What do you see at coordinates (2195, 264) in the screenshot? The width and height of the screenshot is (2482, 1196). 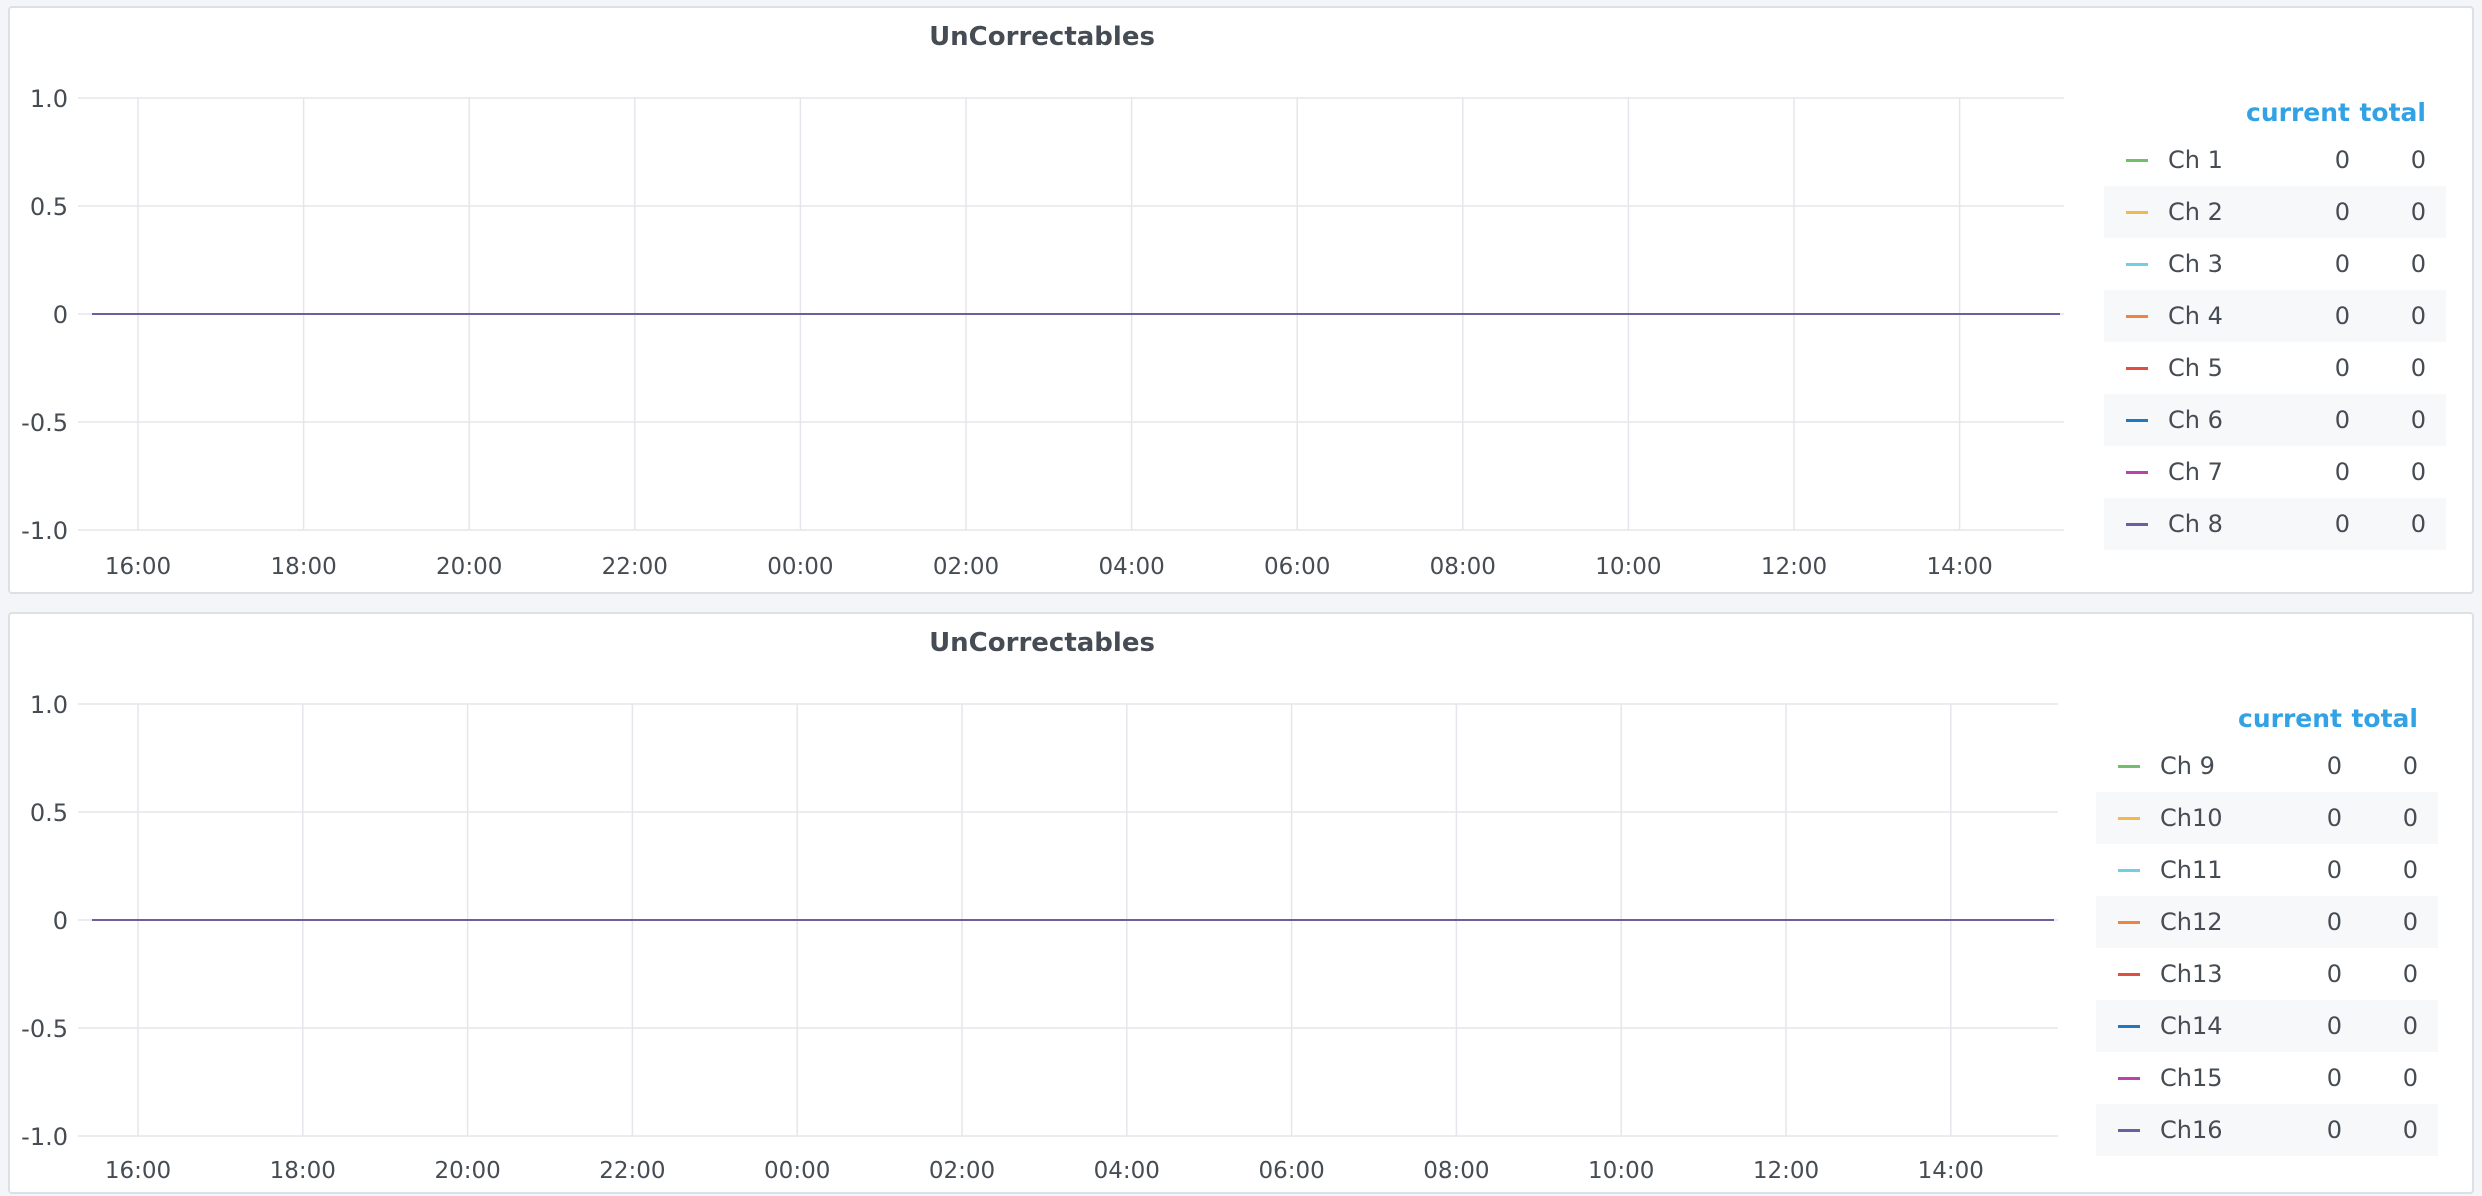 I see `legend-series-name: Ch 3` at bounding box center [2195, 264].